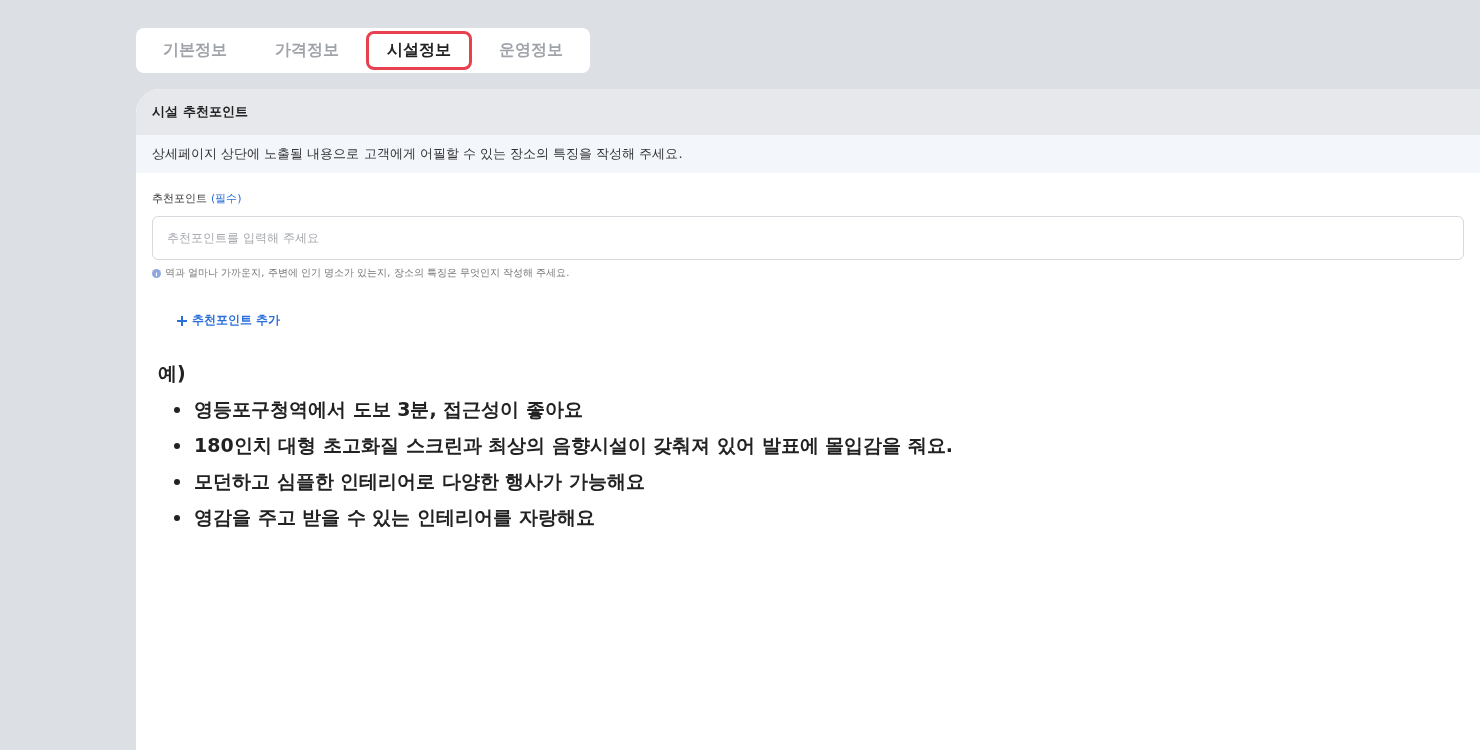  I want to click on hint-text: 역과 얼마나 가까운지, 주변에 인기 명소가 있는지, 장소의 특징은 무엇인지 작성해 주세요., so click(367, 273).